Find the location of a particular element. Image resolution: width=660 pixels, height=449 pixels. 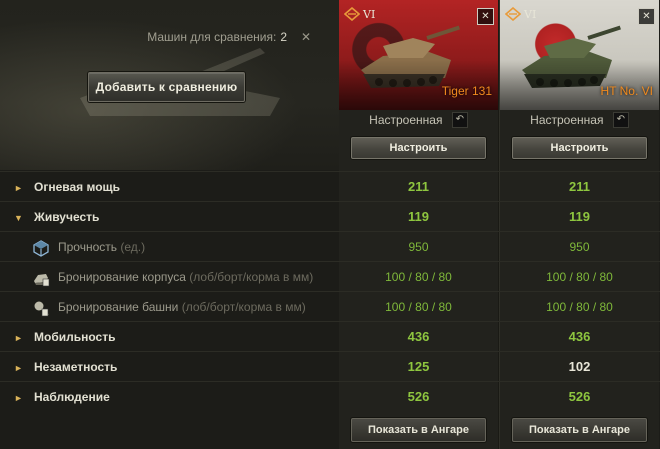

stat-label-text: Прочность is located at coordinates (88, 247).